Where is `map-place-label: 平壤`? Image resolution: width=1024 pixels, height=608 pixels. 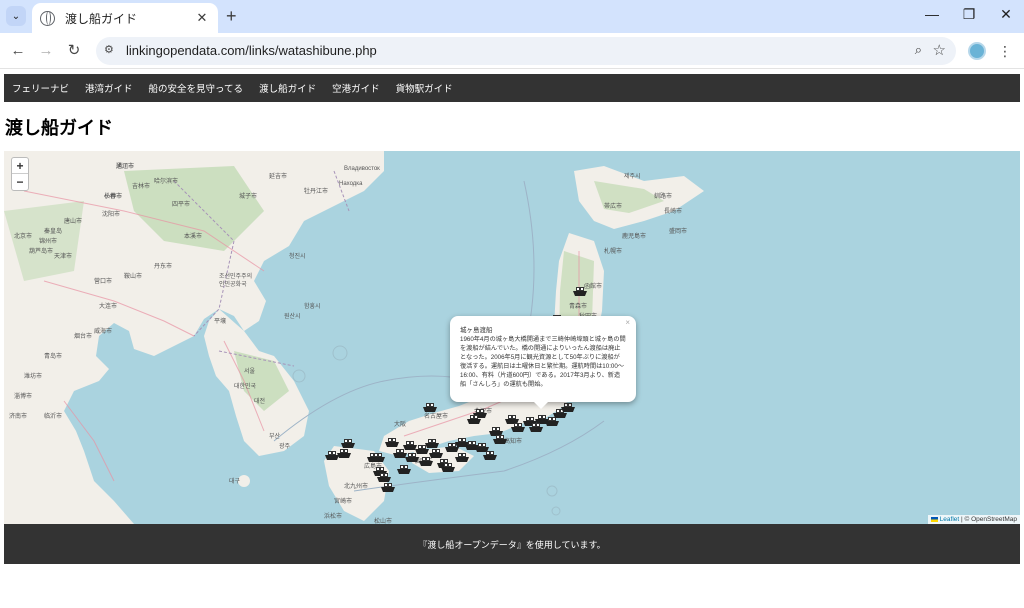 map-place-label: 平壤 is located at coordinates (220, 322).